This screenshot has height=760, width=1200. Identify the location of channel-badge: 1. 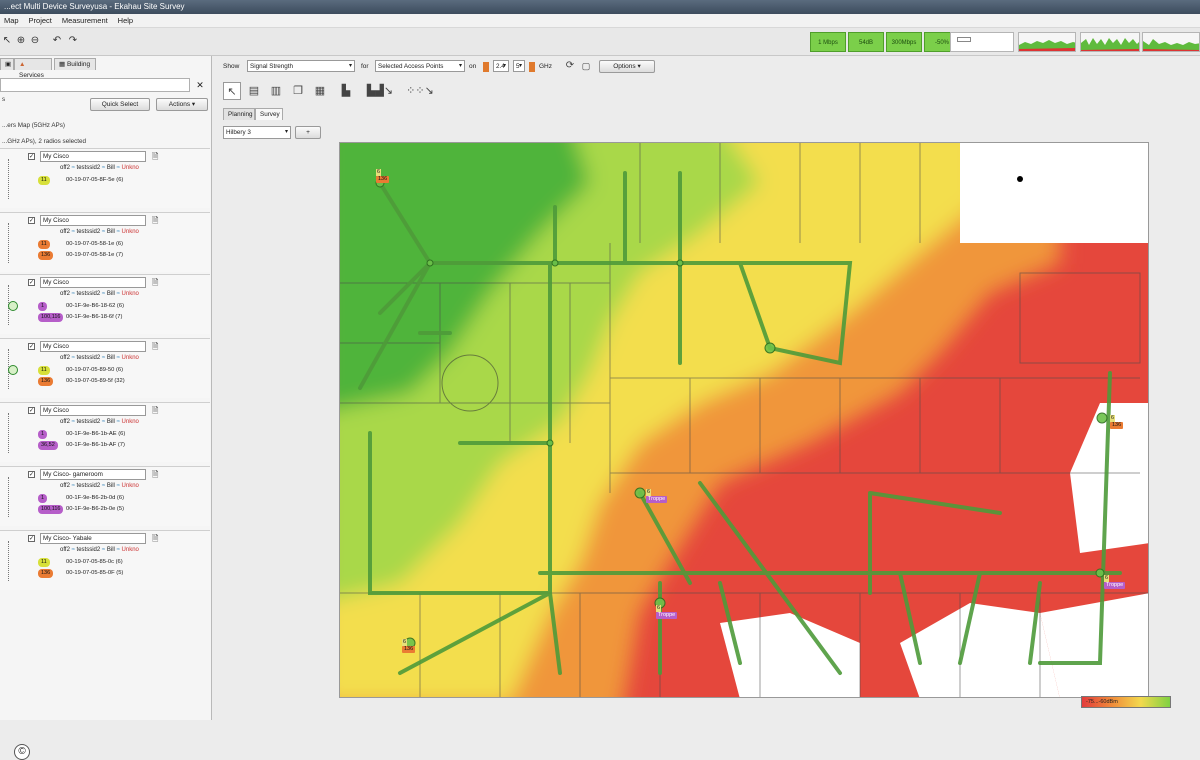
(43, 434).